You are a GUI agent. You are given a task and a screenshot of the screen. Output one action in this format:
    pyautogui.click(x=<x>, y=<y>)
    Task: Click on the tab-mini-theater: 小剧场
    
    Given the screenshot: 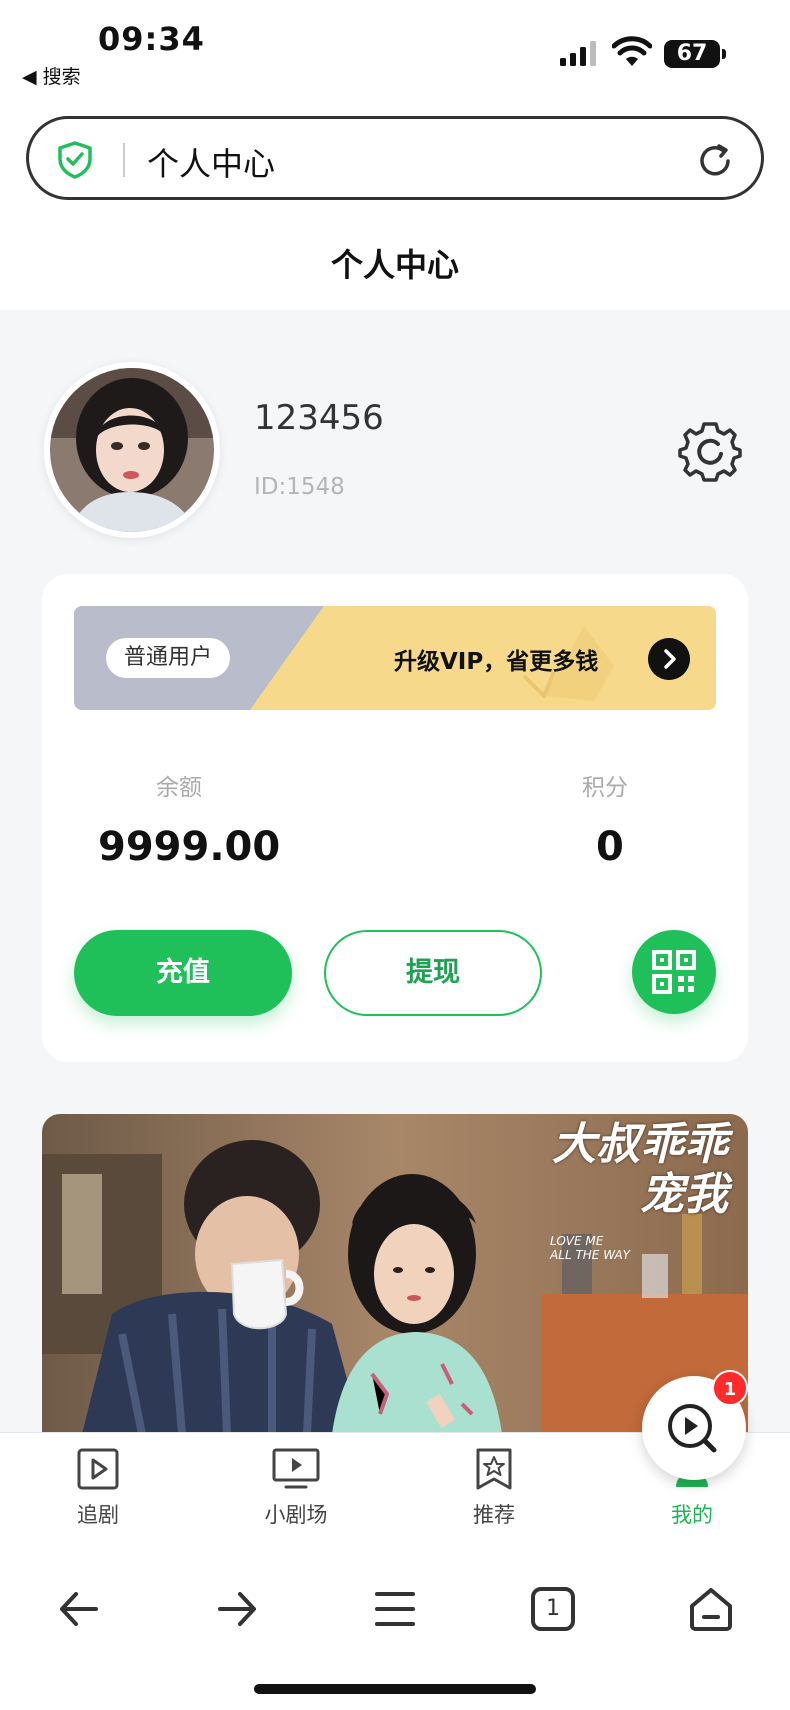 What is the action you would take?
    pyautogui.click(x=296, y=1488)
    